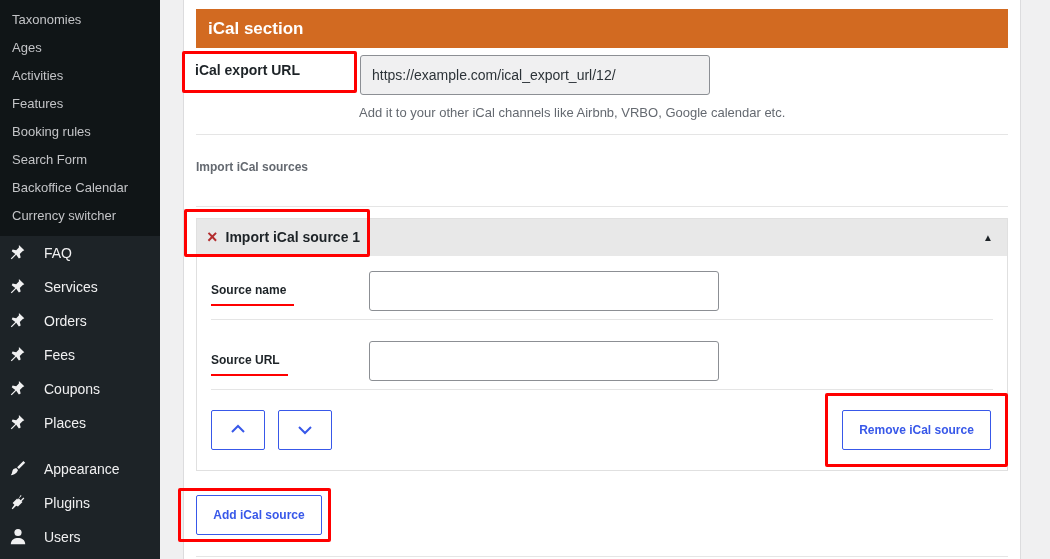 The width and height of the screenshot is (1050, 559). What do you see at coordinates (80, 503) in the screenshot?
I see `menu-item: Plugins` at bounding box center [80, 503].